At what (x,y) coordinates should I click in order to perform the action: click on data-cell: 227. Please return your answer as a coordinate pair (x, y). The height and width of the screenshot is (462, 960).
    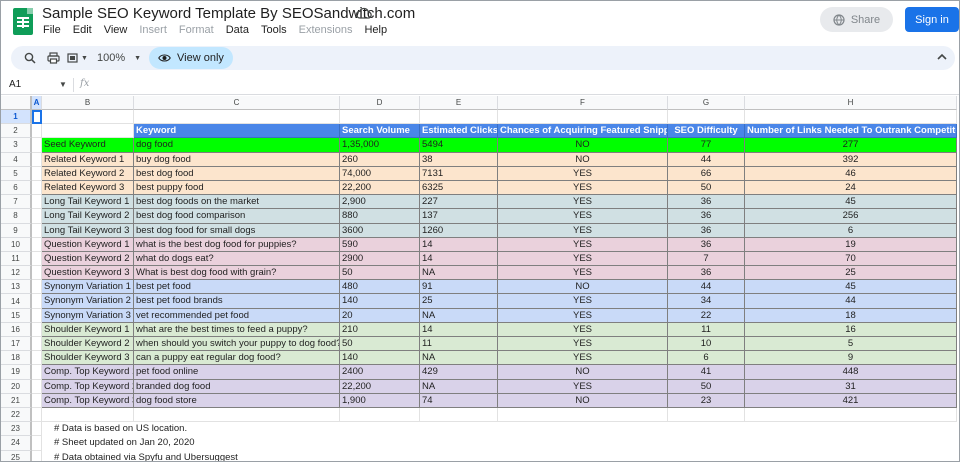
    Looking at the image, I should click on (459, 202).